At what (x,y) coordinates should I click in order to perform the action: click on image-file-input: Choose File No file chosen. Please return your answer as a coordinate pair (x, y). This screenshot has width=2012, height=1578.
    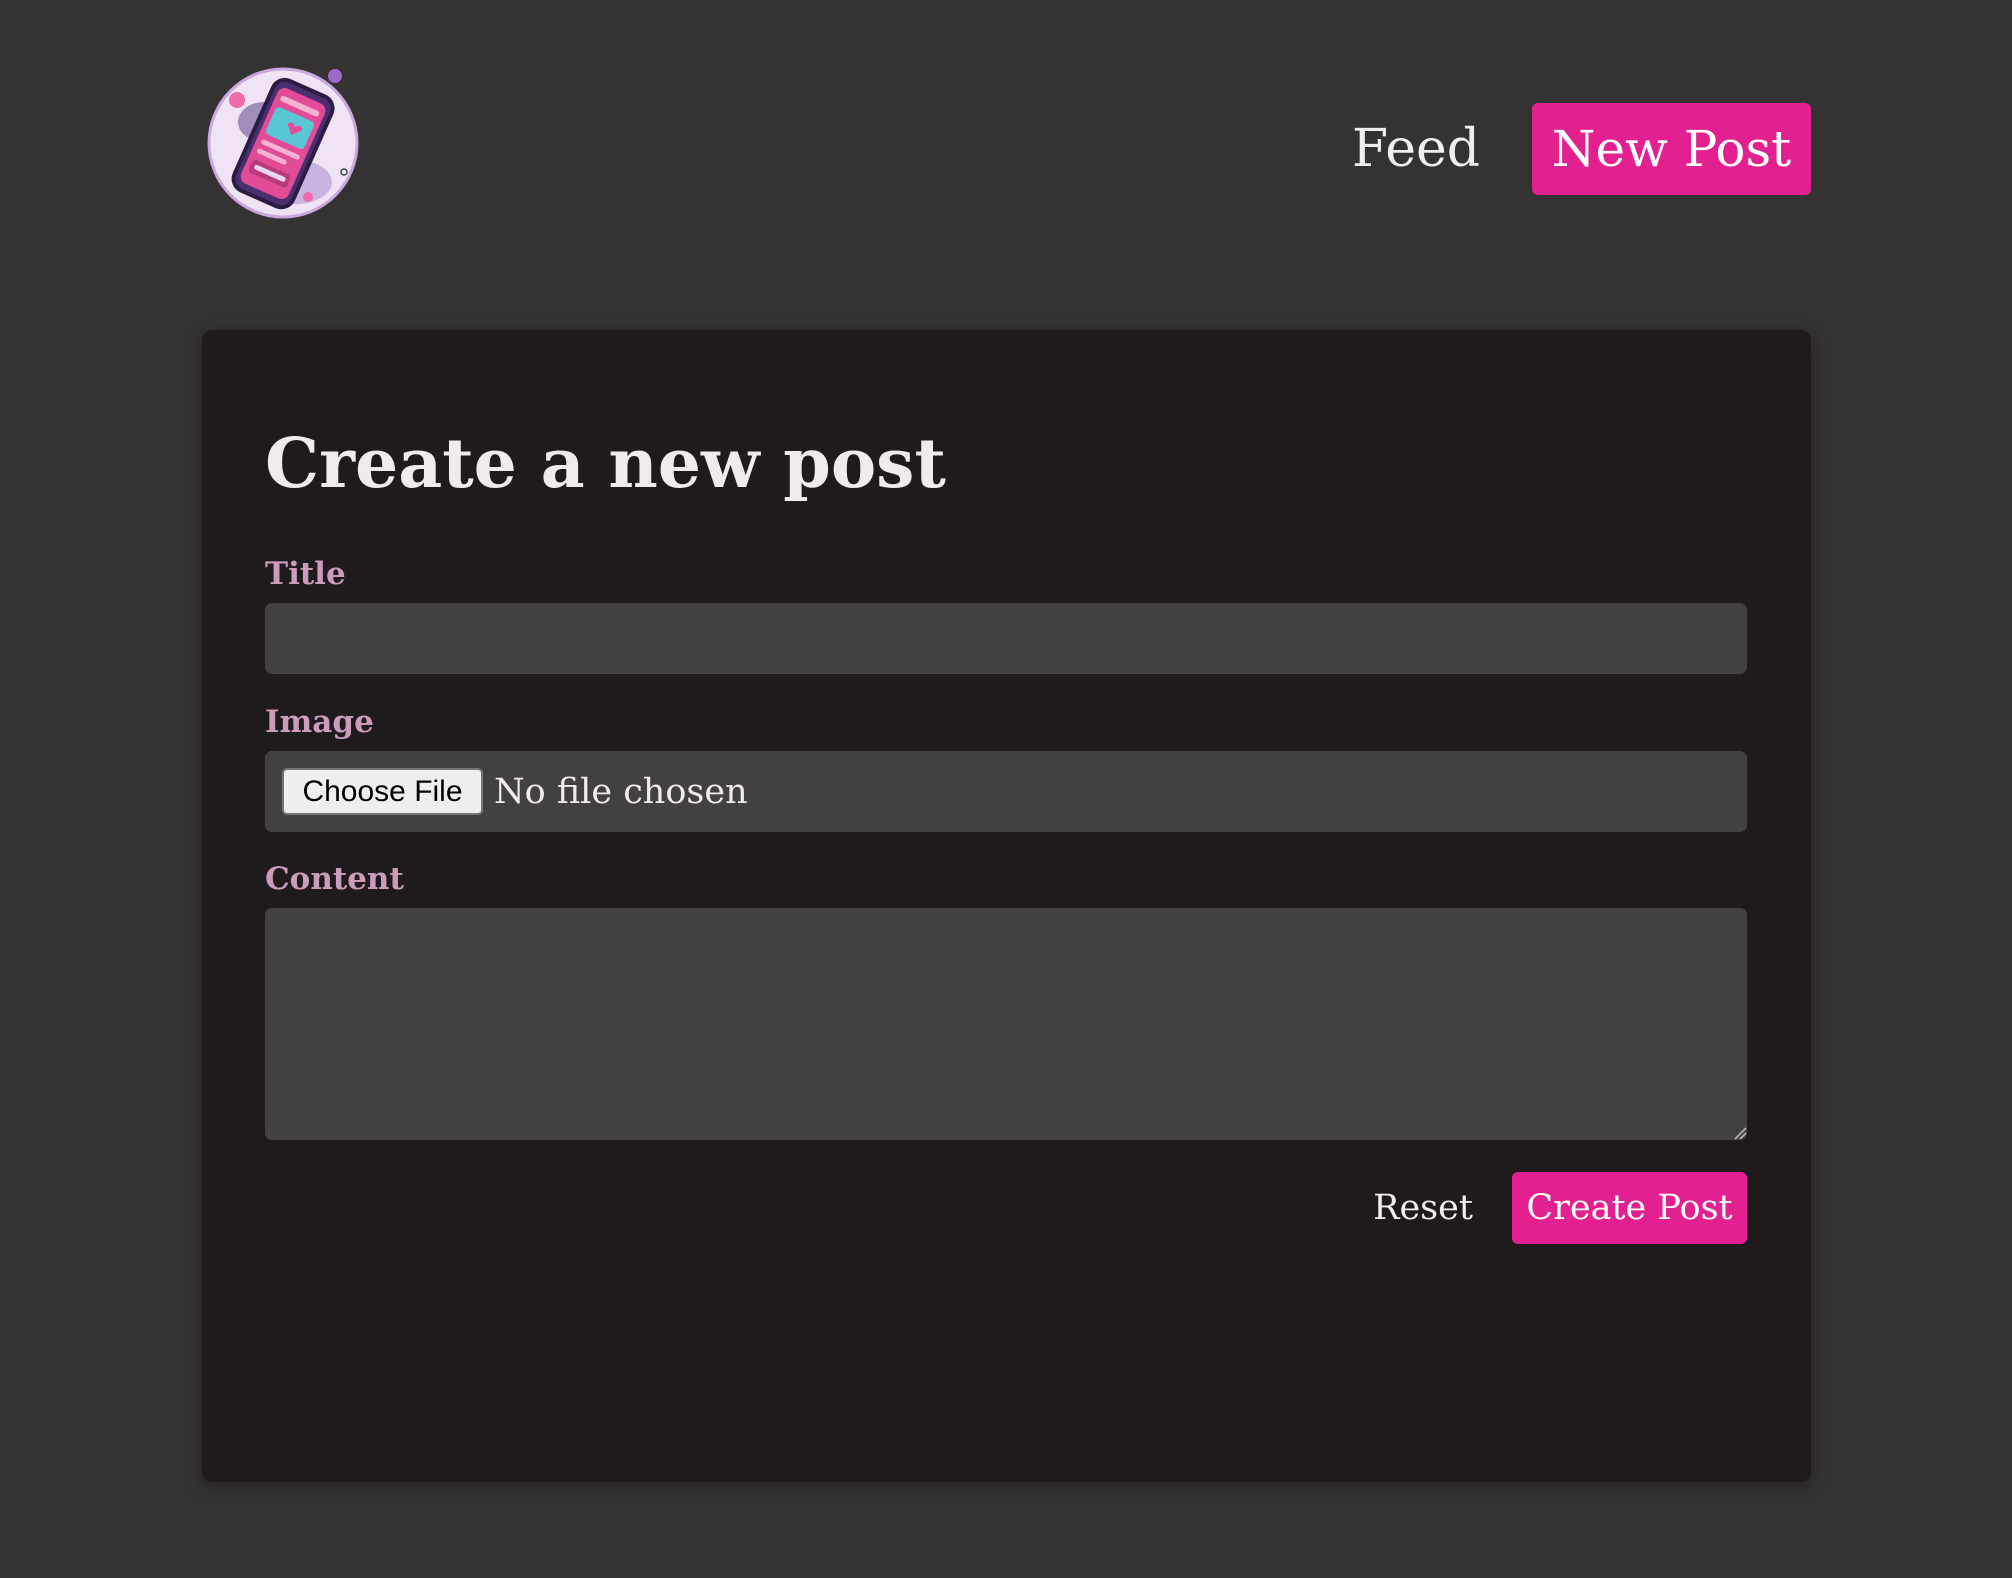
    Looking at the image, I should click on (1006, 791).